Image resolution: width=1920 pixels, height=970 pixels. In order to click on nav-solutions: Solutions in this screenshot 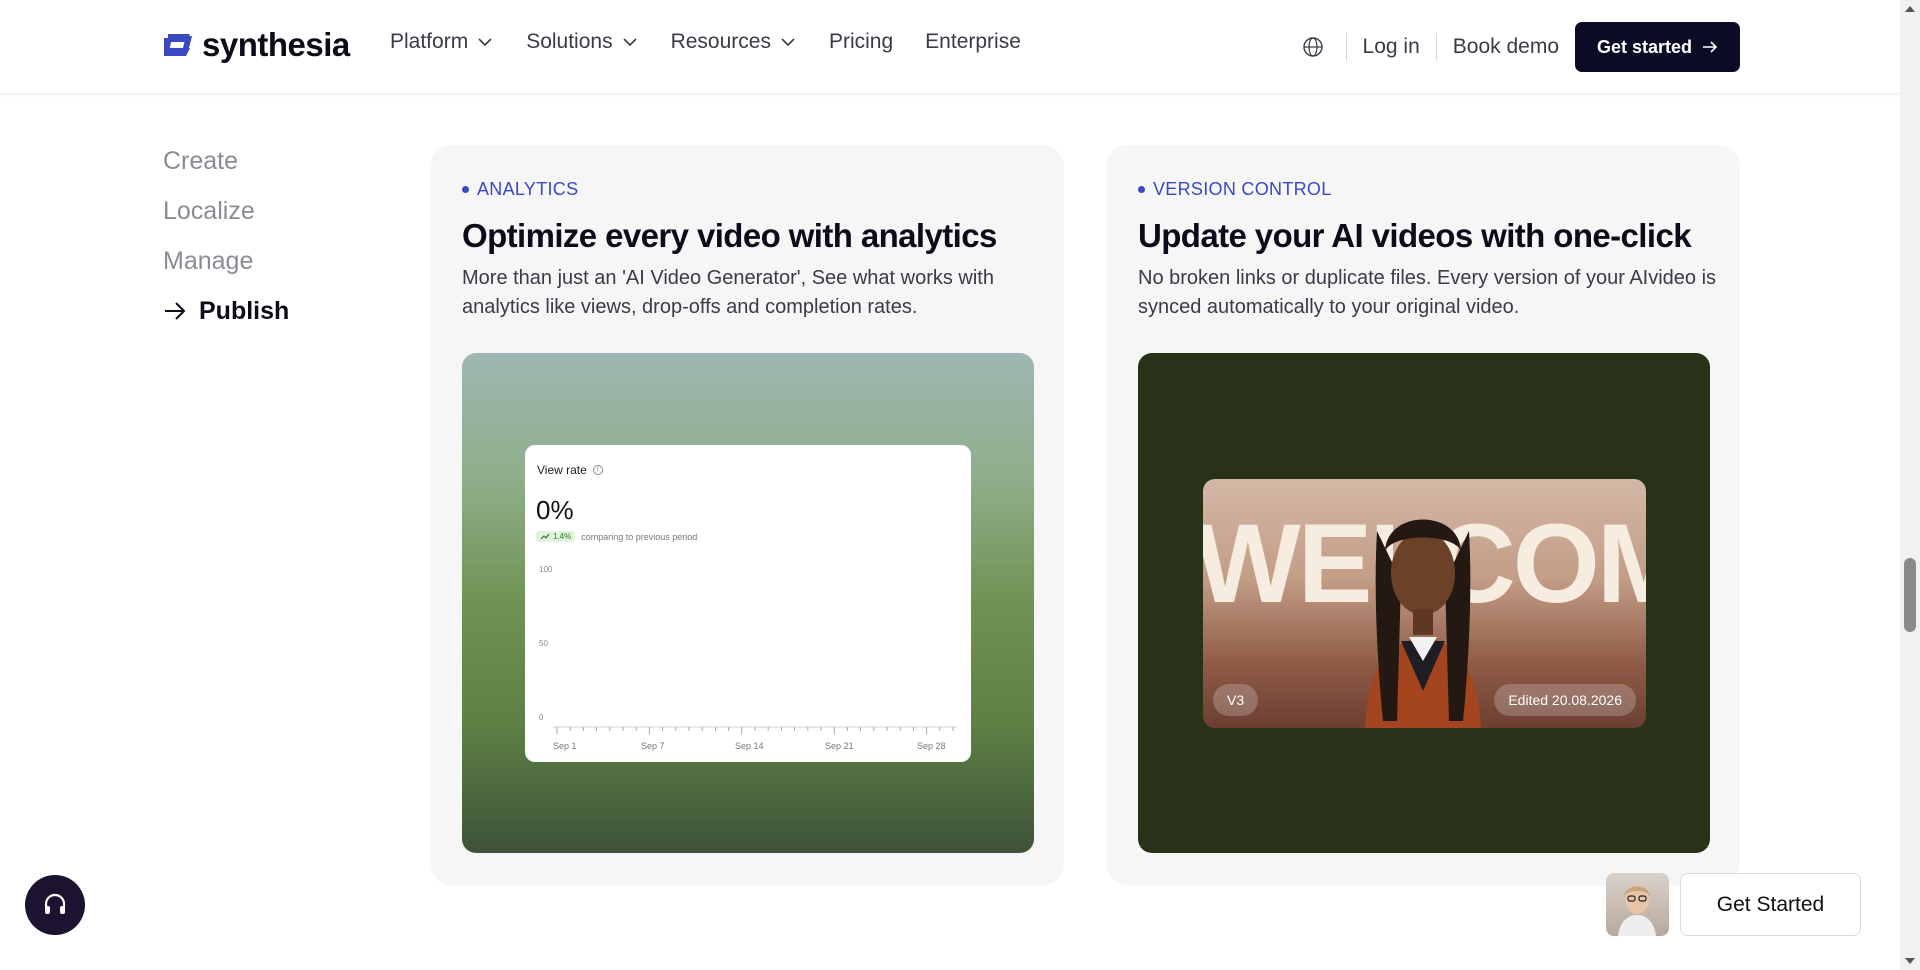, I will do `click(582, 42)`.